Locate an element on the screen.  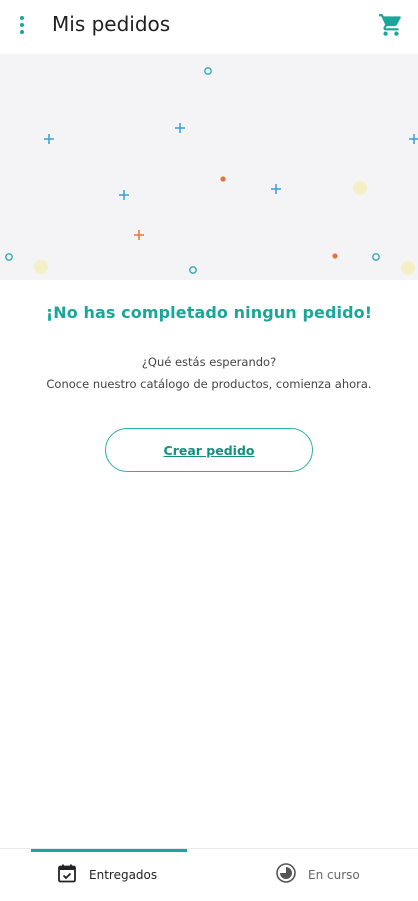
shopping-cart-icon is located at coordinates (391, 25).